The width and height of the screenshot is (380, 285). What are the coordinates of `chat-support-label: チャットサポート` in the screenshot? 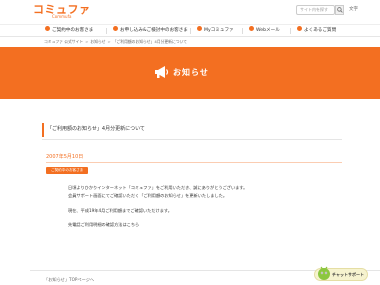 It's located at (348, 274).